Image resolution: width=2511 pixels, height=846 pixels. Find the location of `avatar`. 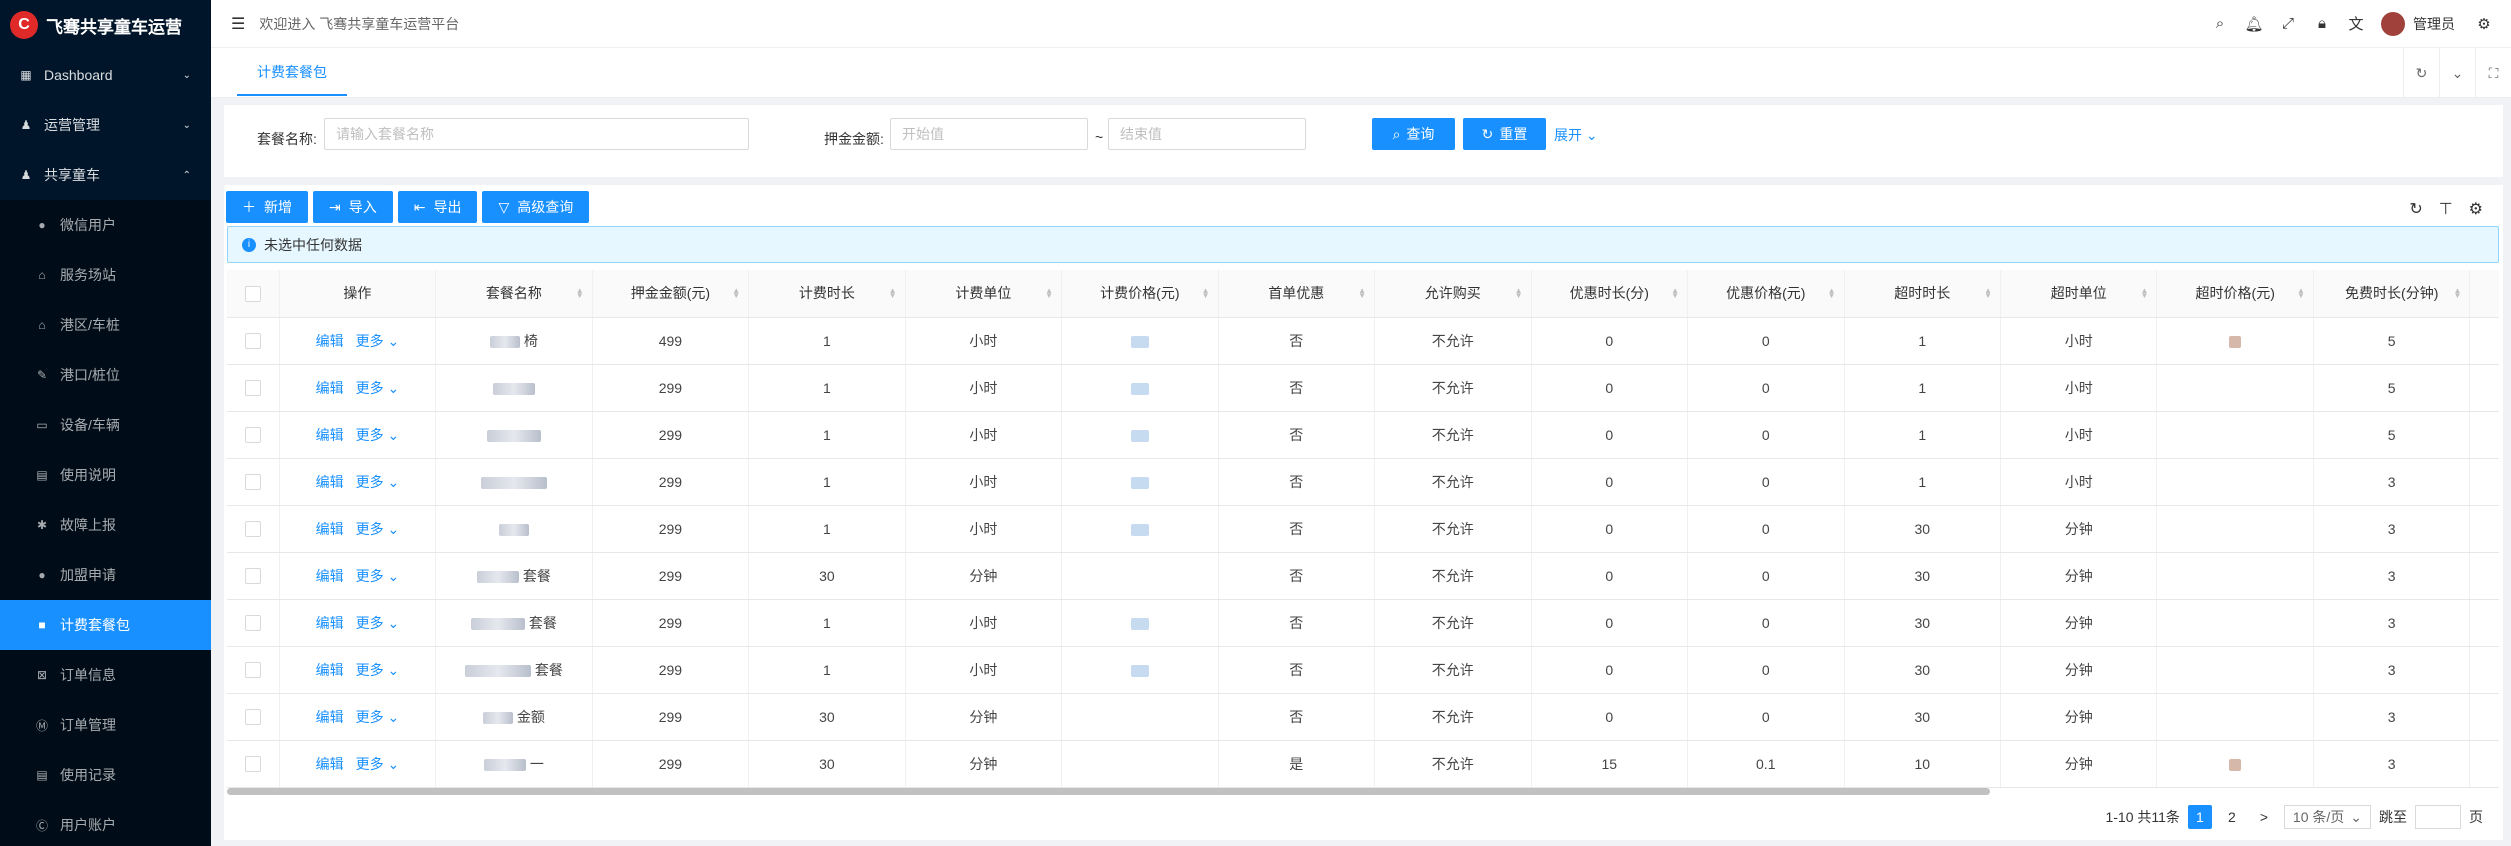

avatar is located at coordinates (2393, 23).